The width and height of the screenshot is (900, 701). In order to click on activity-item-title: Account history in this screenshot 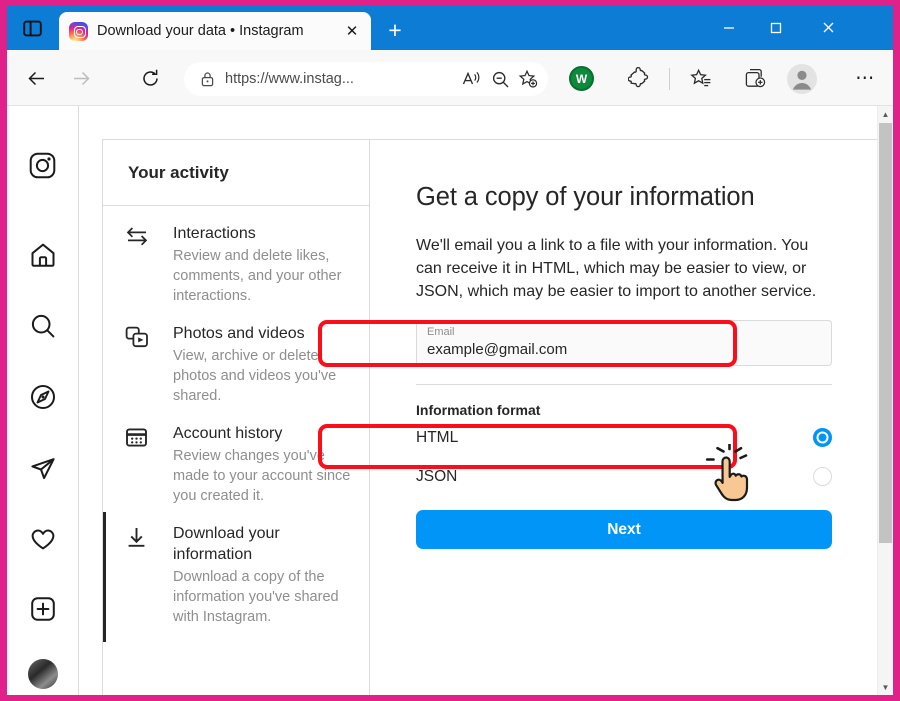, I will do `click(228, 433)`.